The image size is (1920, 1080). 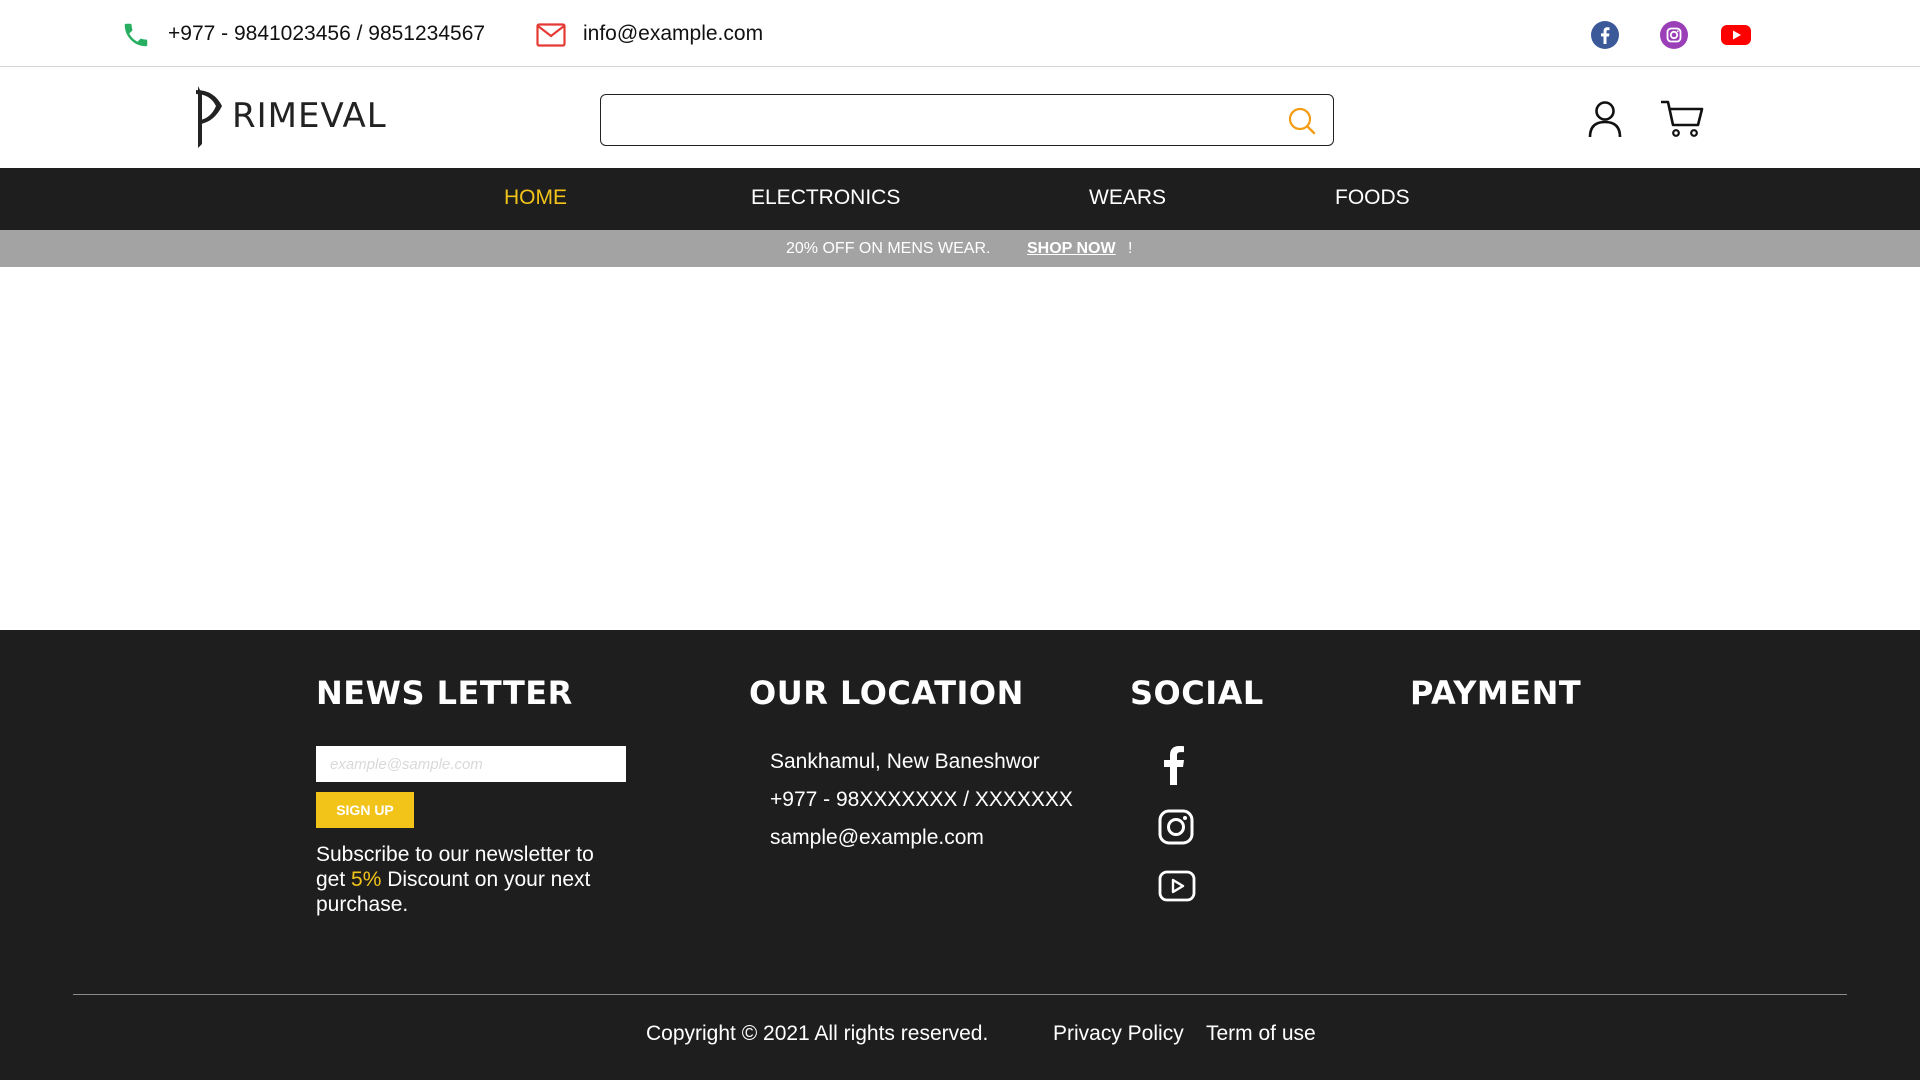 What do you see at coordinates (673, 34) in the screenshot?
I see `contact-email: info@example.com` at bounding box center [673, 34].